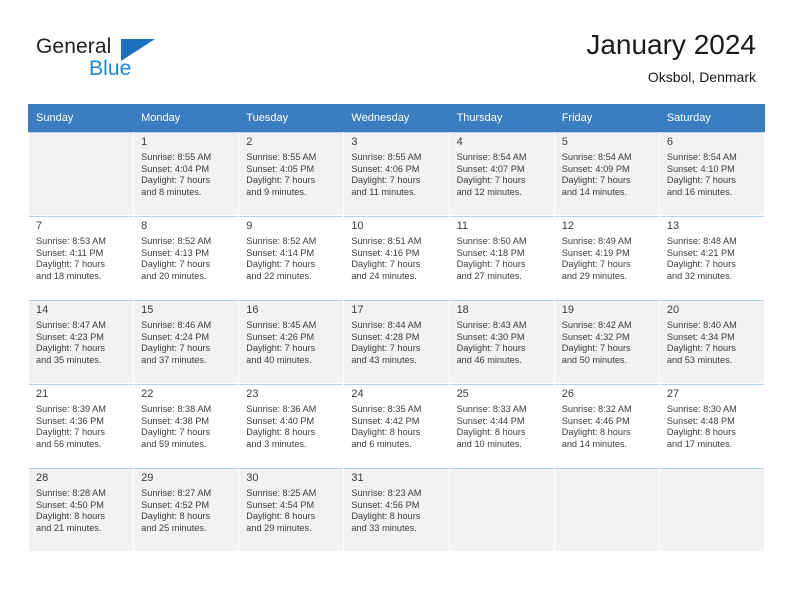  What do you see at coordinates (276, 191) in the screenshot?
I see `daylight-text-line2: and 9 minutes.` at bounding box center [276, 191].